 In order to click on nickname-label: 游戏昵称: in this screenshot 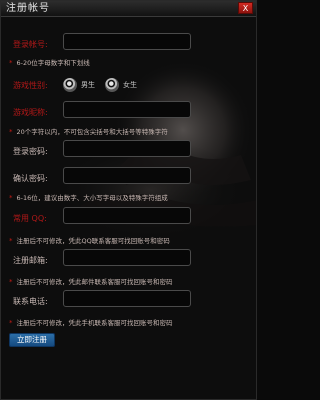, I will do `click(30, 112)`.